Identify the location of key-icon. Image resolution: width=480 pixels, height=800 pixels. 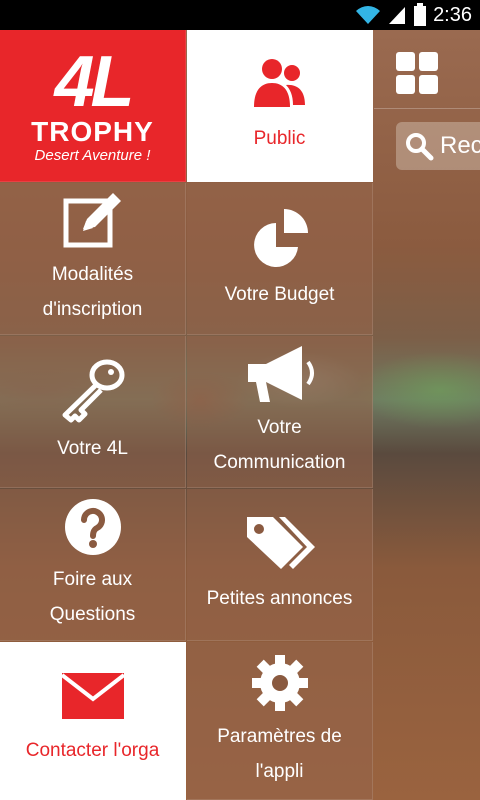
(93, 391).